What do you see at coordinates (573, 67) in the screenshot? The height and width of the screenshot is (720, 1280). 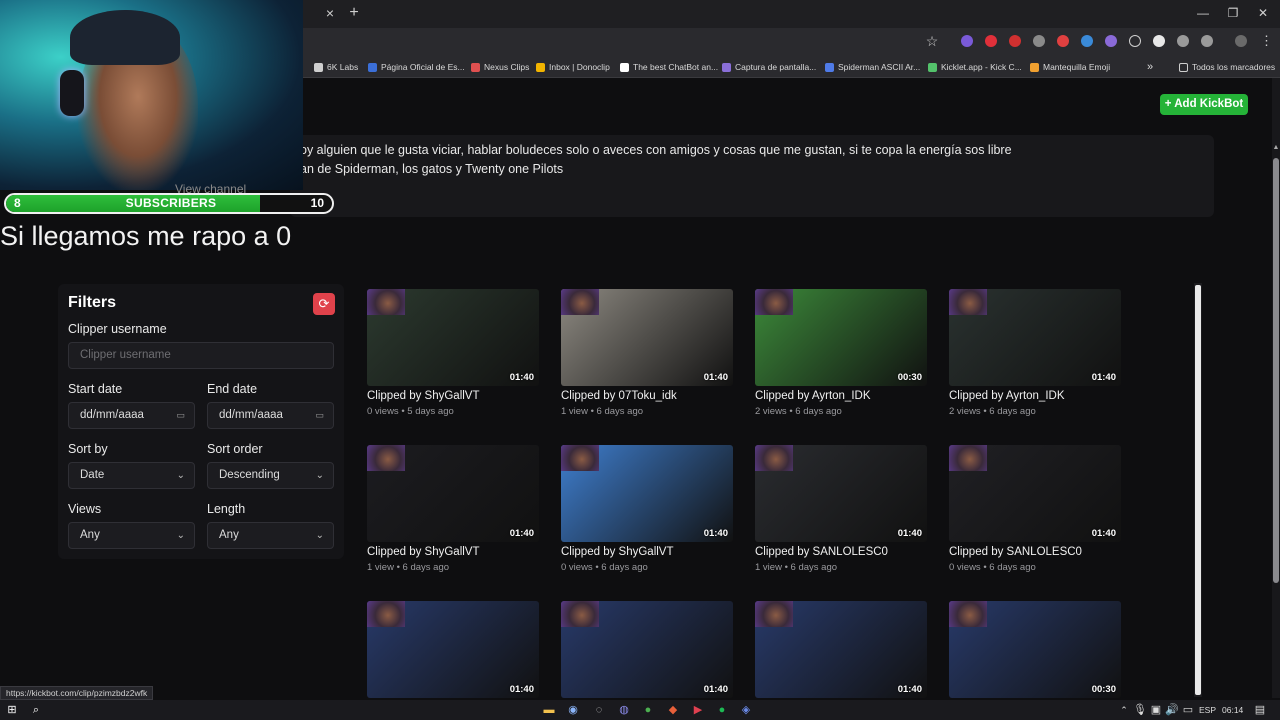 I see `bookmark-item: Inbox | Donoclip` at bounding box center [573, 67].